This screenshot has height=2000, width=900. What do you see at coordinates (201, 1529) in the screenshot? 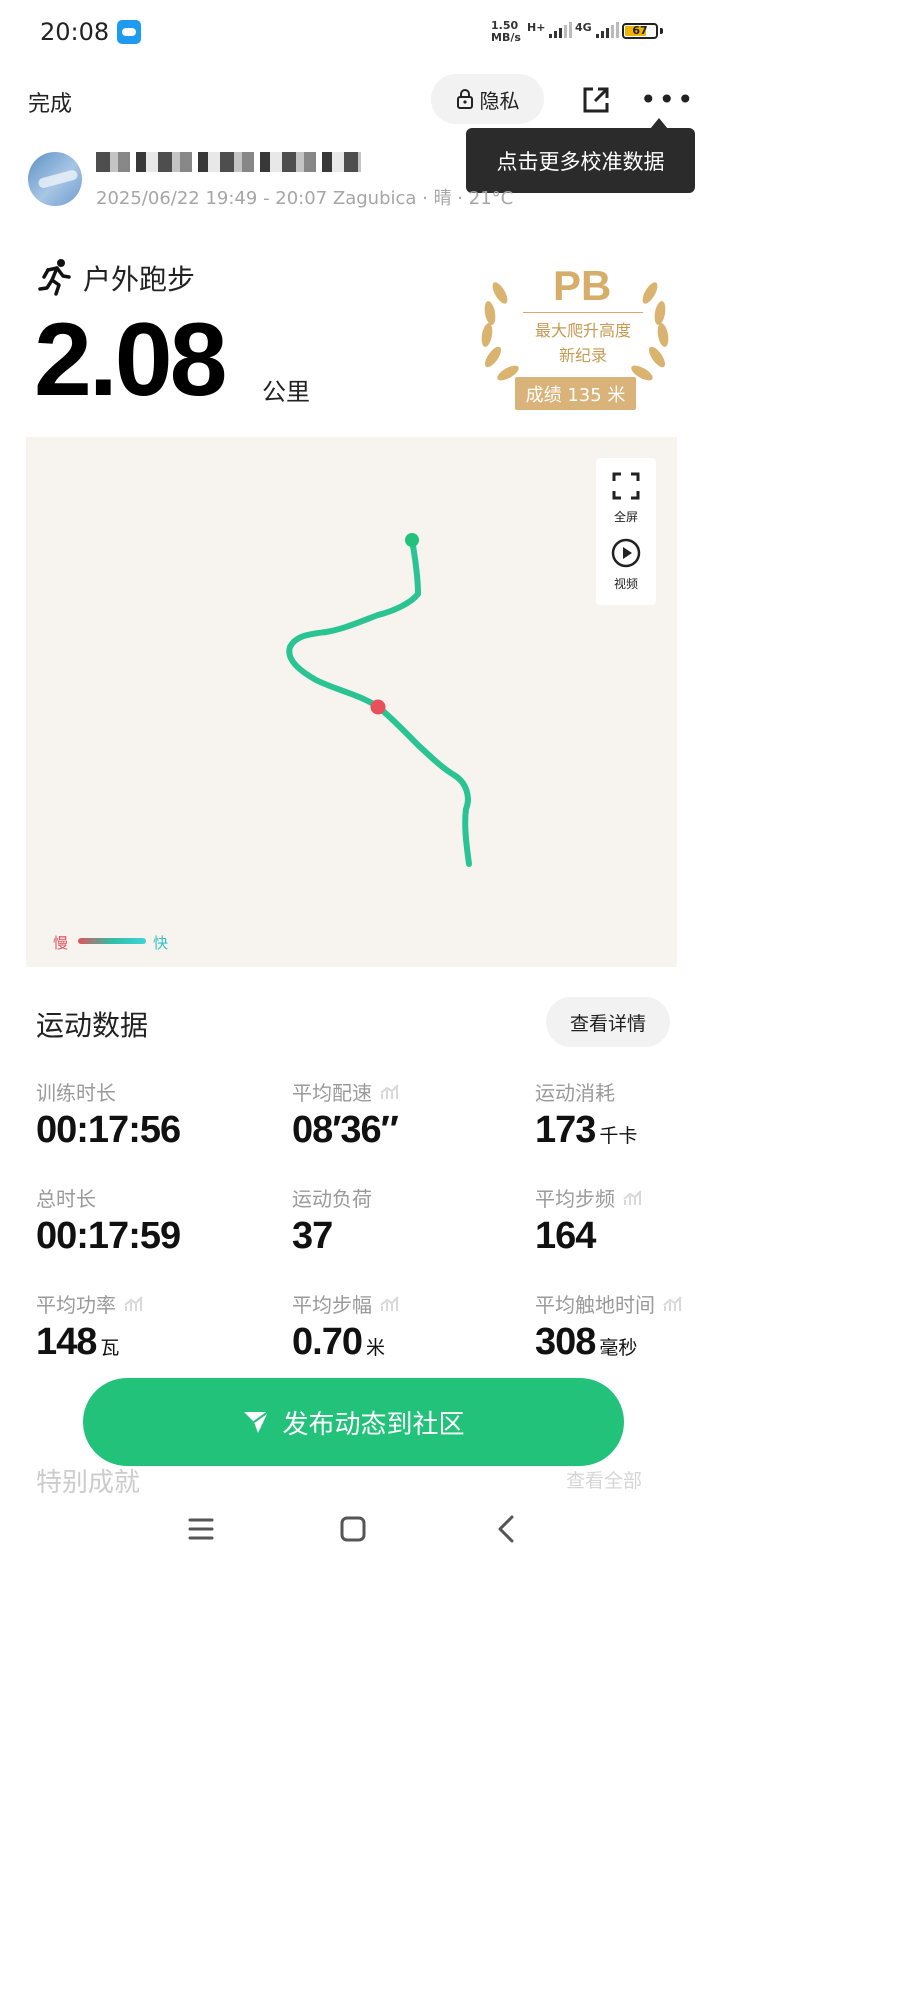
I see `menu-icon` at bounding box center [201, 1529].